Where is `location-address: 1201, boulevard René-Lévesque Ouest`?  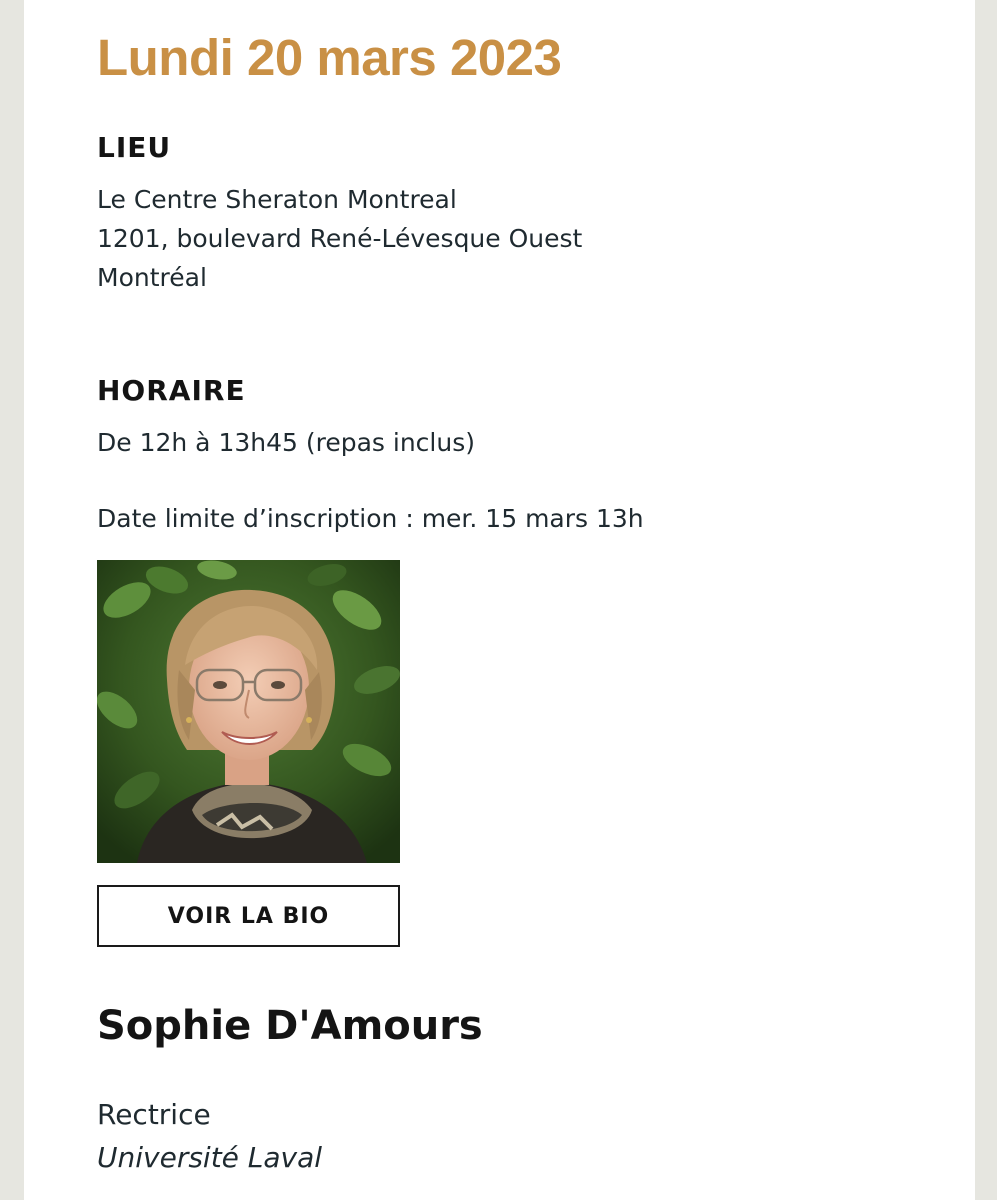 location-address: 1201, boulevard René-Lévesque Ouest is located at coordinates (340, 238).